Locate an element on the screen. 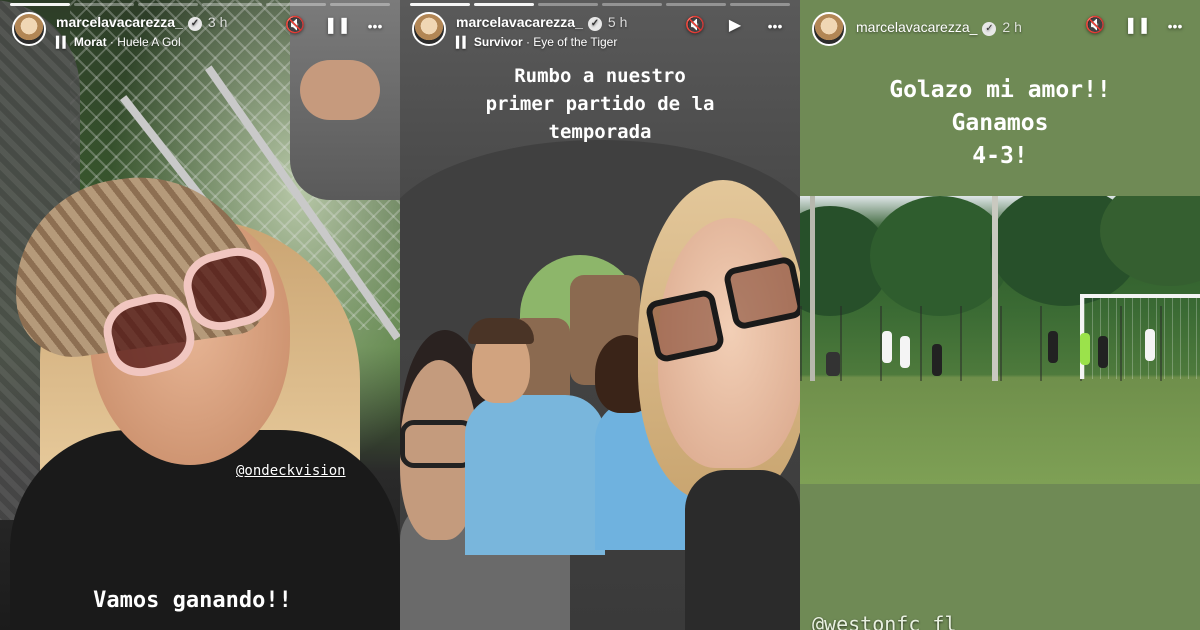 The image size is (1200, 630). music-label: ▍▍ Survivor · Eye of the Tiger is located at coordinates (536, 42).